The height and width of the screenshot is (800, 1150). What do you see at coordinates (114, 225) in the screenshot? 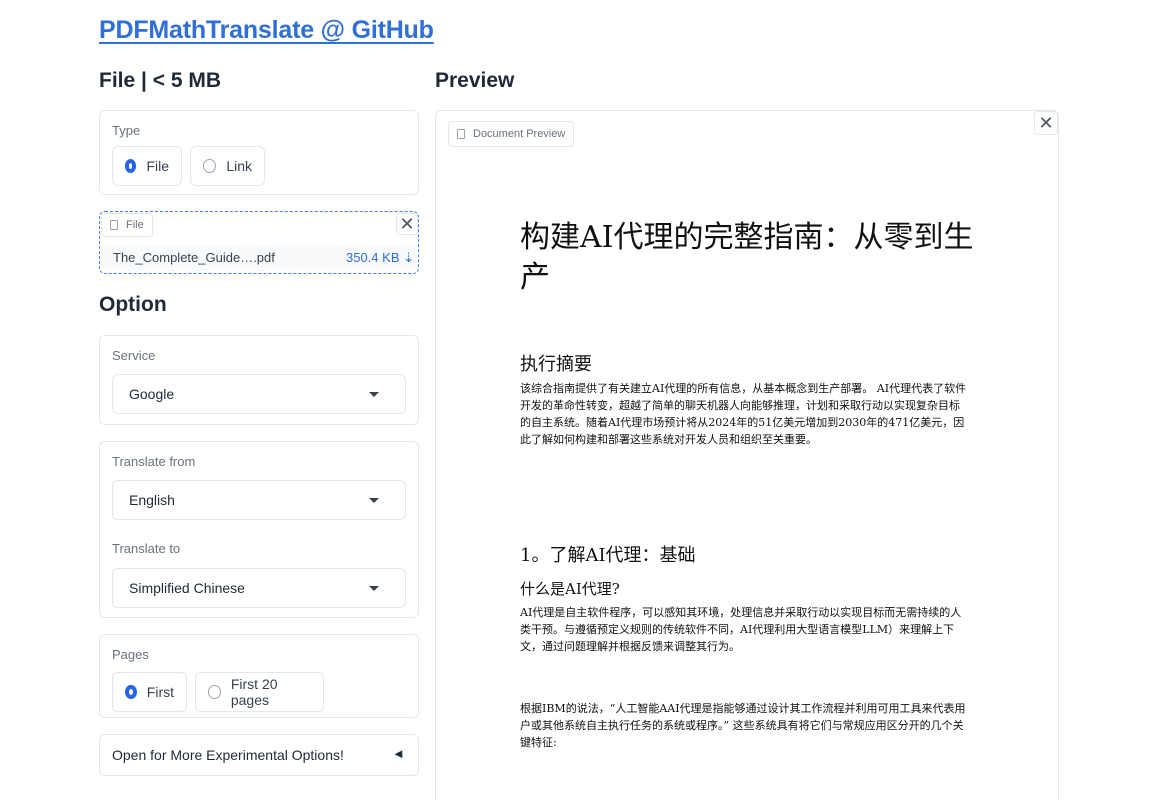
I see `file-icon` at bounding box center [114, 225].